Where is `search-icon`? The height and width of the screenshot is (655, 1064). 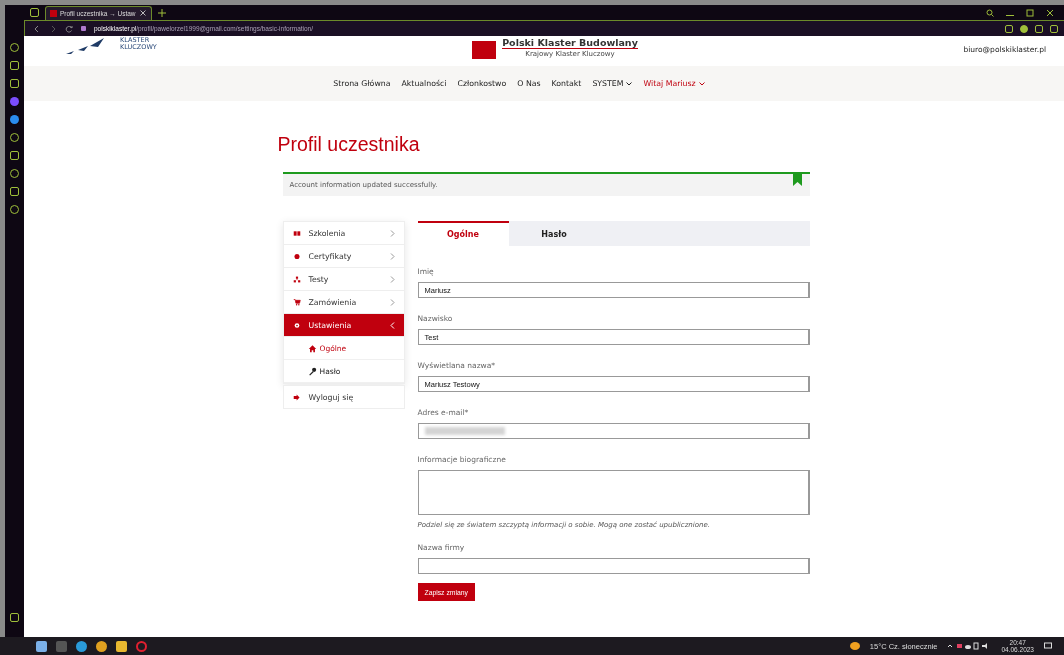
search-icon is located at coordinates (990, 12).